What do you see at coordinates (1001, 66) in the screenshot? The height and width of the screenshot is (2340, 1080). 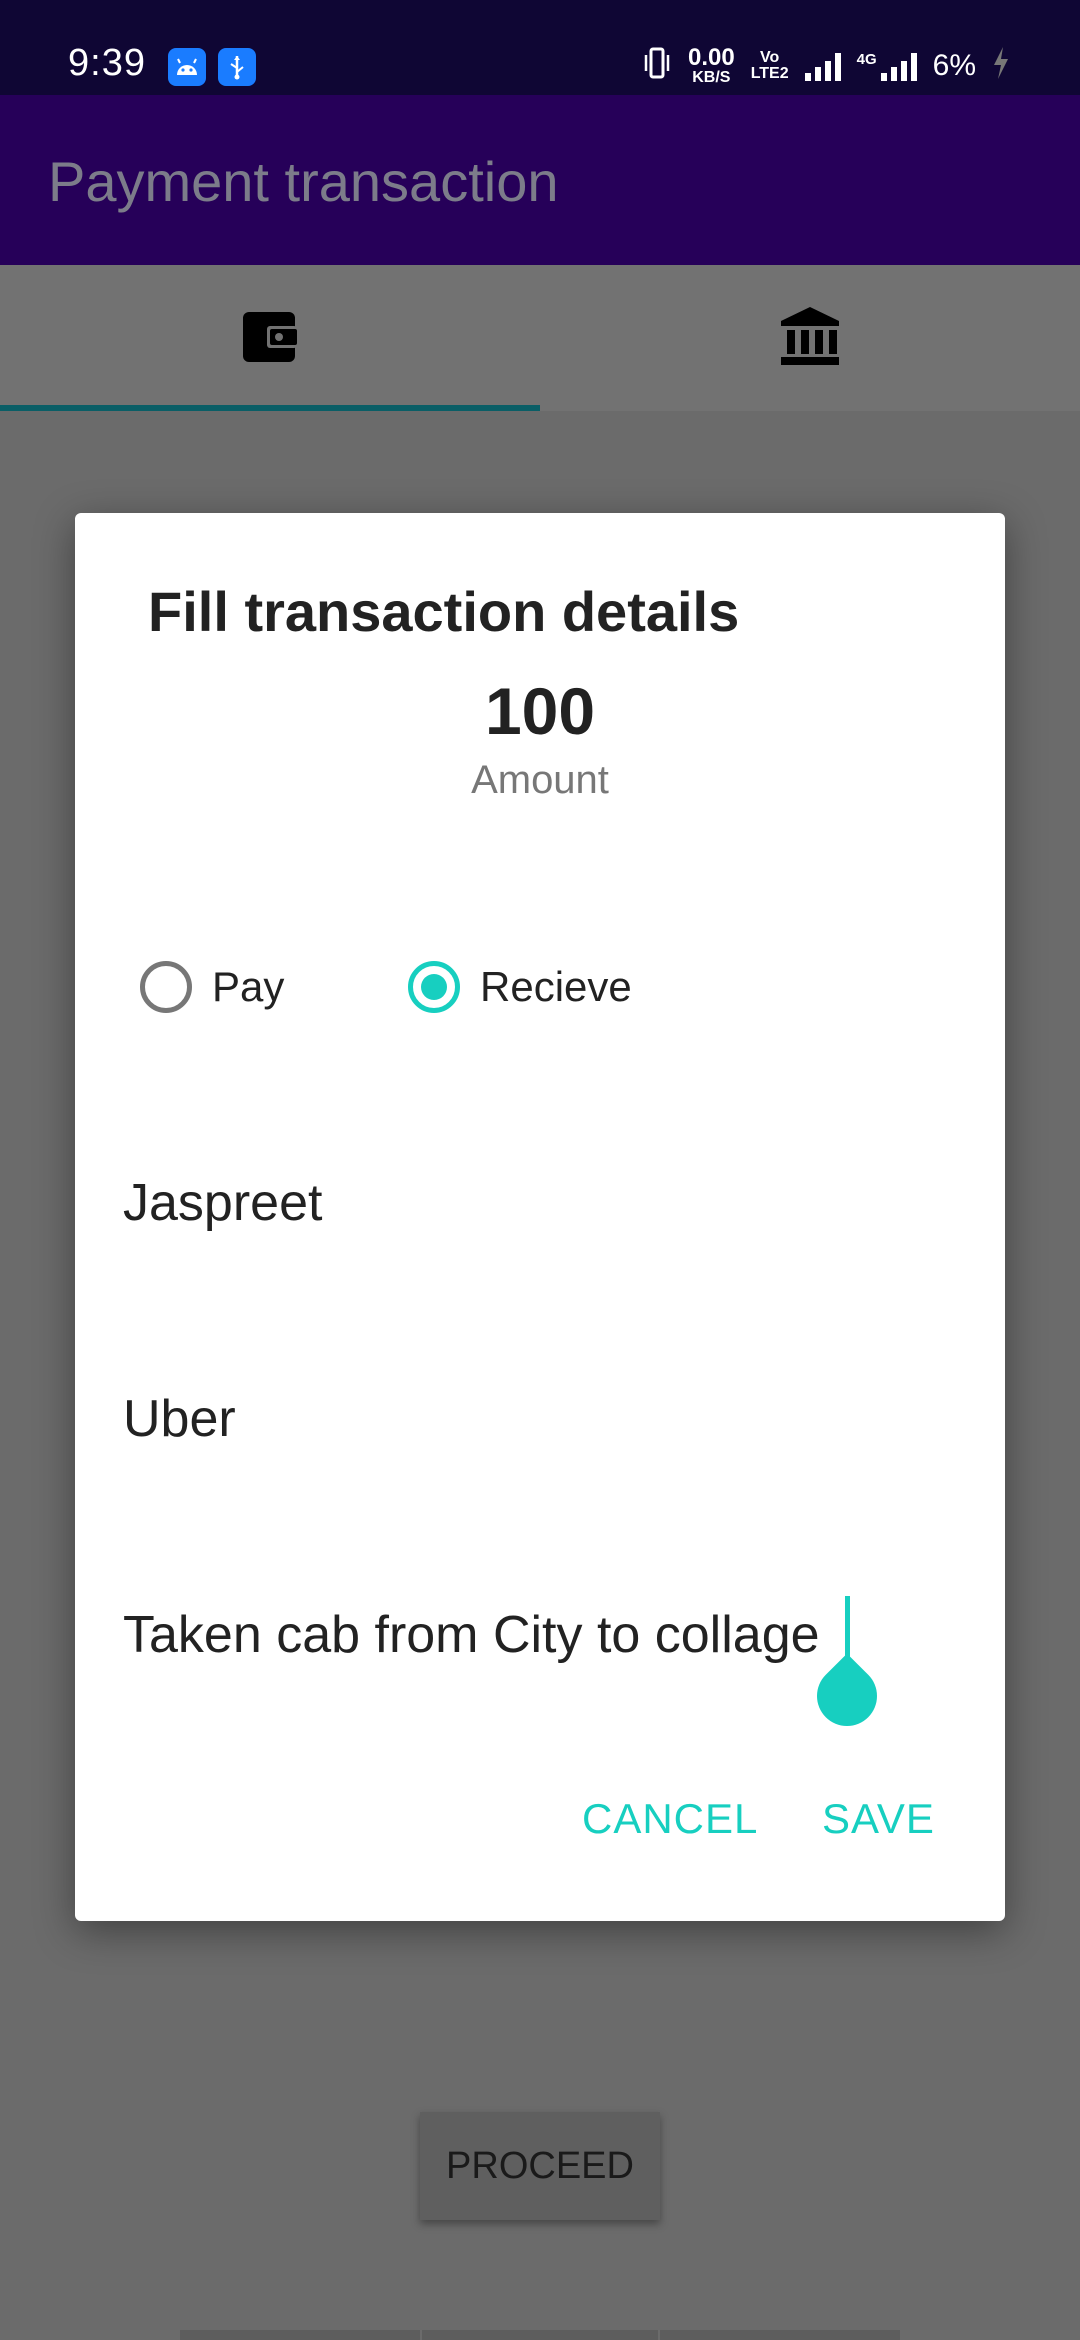 I see `charging-icon` at bounding box center [1001, 66].